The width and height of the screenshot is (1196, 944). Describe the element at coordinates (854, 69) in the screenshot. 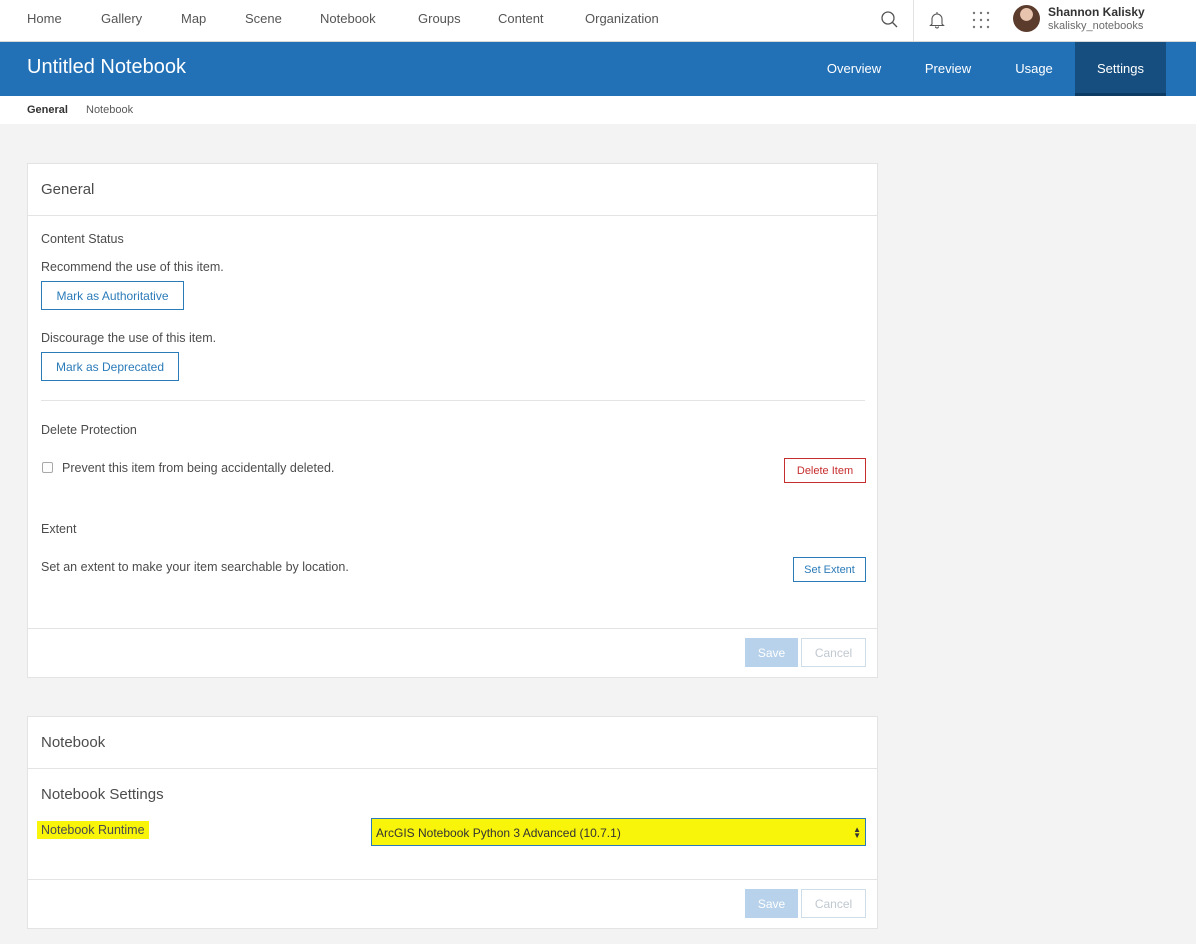

I see `tab-overview: Overview` at that location.